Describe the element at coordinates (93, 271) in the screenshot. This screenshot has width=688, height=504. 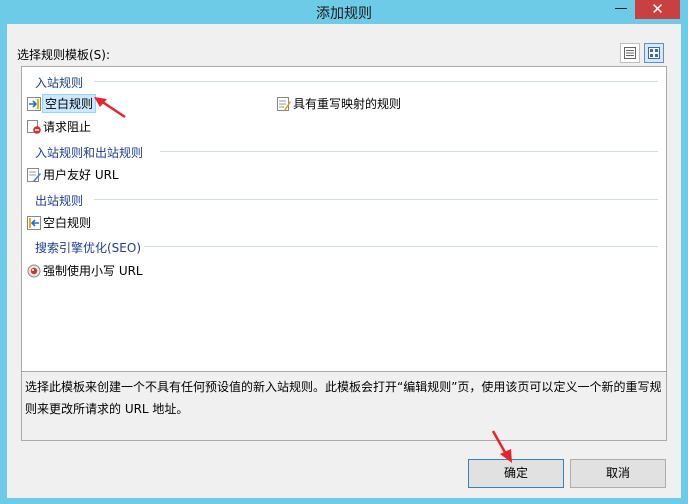
I see `template-label: 强制使用小写 URL` at that location.